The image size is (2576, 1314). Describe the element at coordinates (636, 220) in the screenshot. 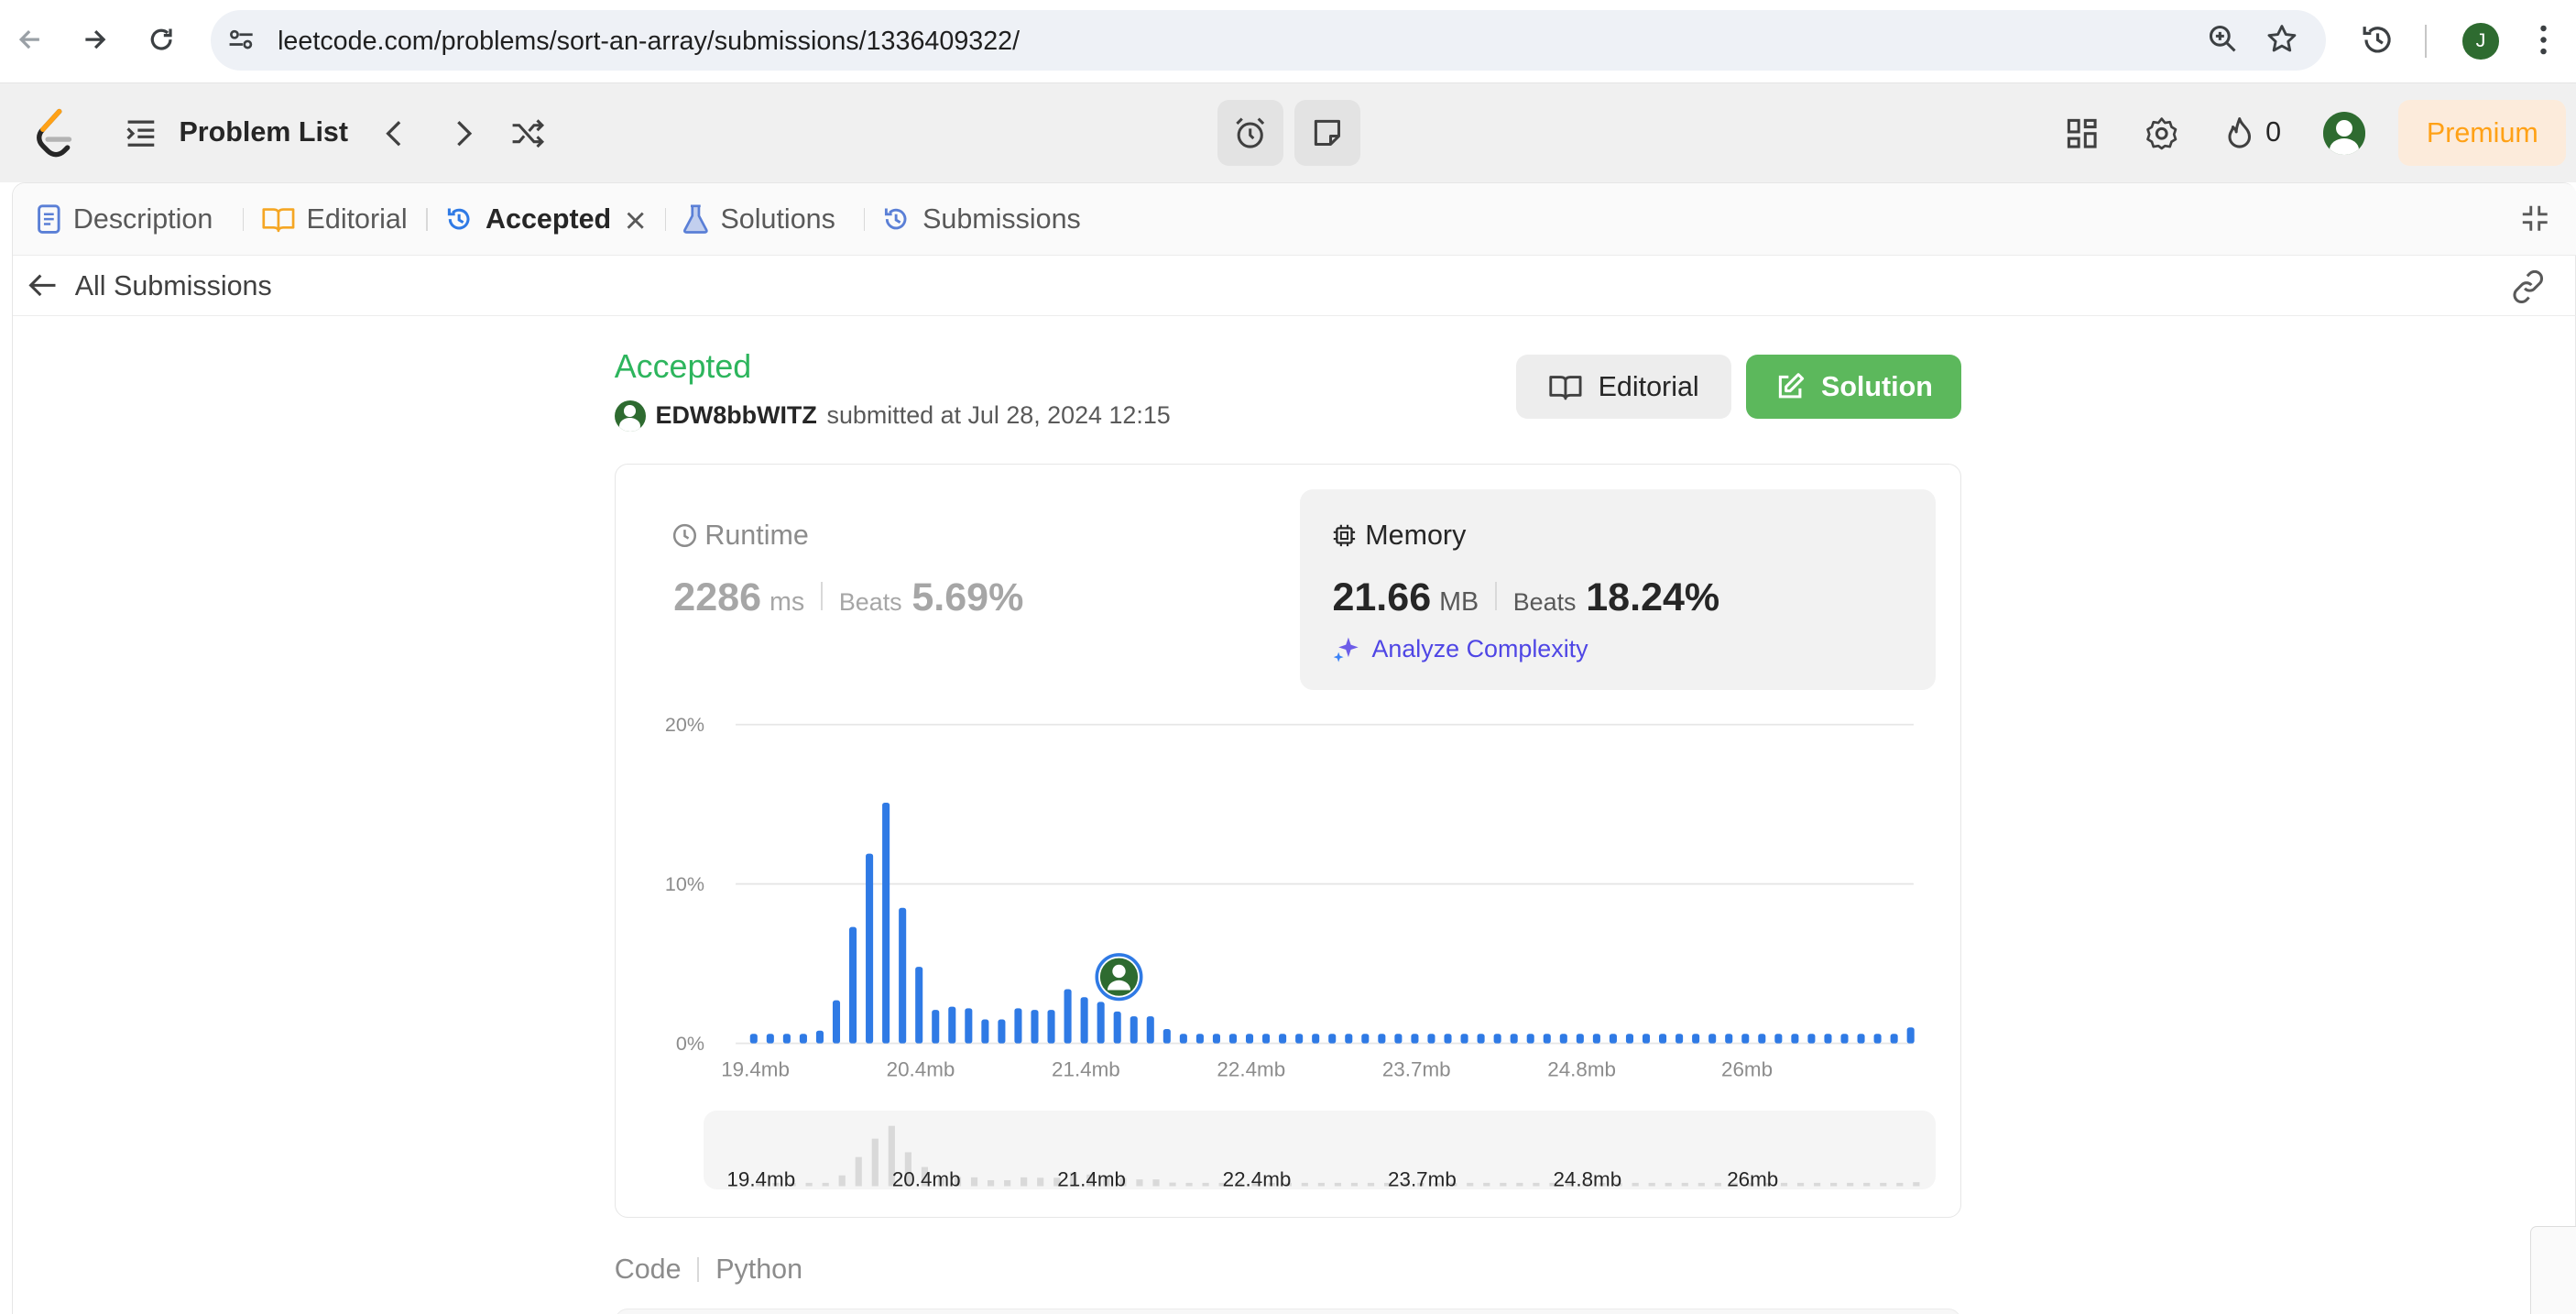

I see `close-tab-icon` at that location.